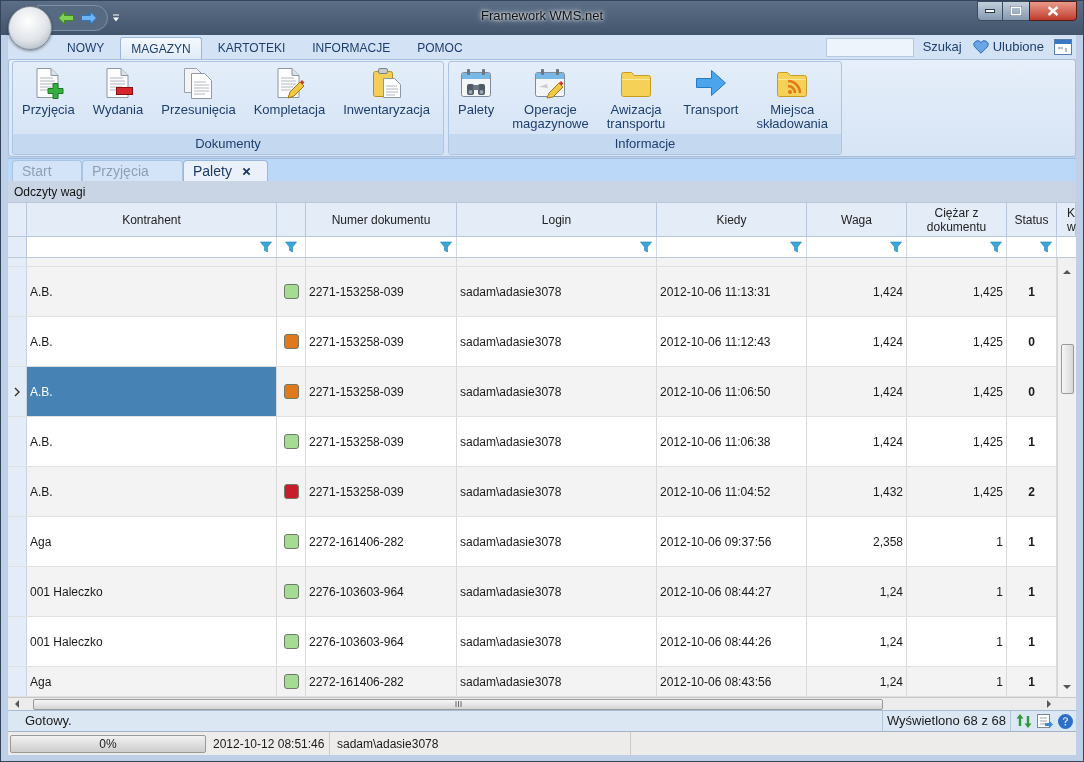 This screenshot has width=1084, height=762. What do you see at coordinates (542, 15) in the screenshot?
I see `window-title: Framework WMS.net` at bounding box center [542, 15].